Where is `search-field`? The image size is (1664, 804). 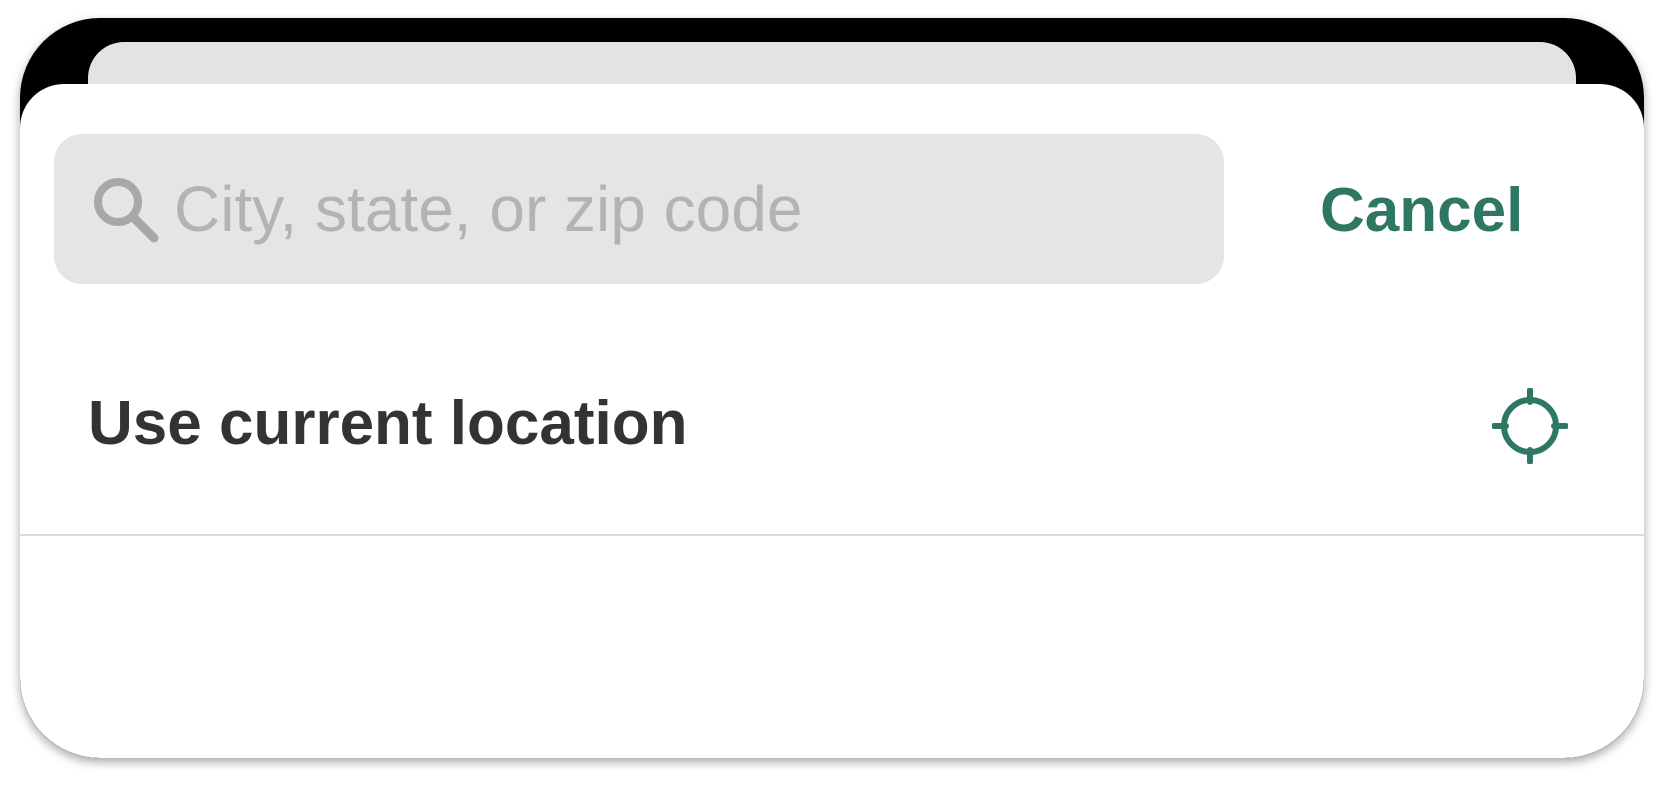
search-field is located at coordinates (639, 209).